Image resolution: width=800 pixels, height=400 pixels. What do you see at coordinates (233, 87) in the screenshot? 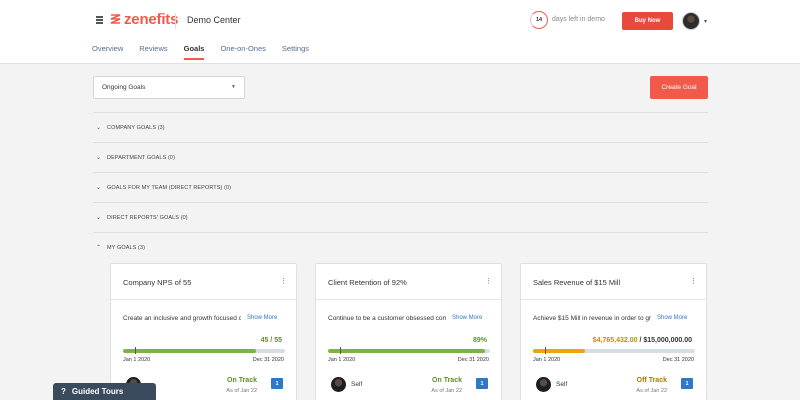
I see `chevron-down-icon: ▼` at bounding box center [233, 87].